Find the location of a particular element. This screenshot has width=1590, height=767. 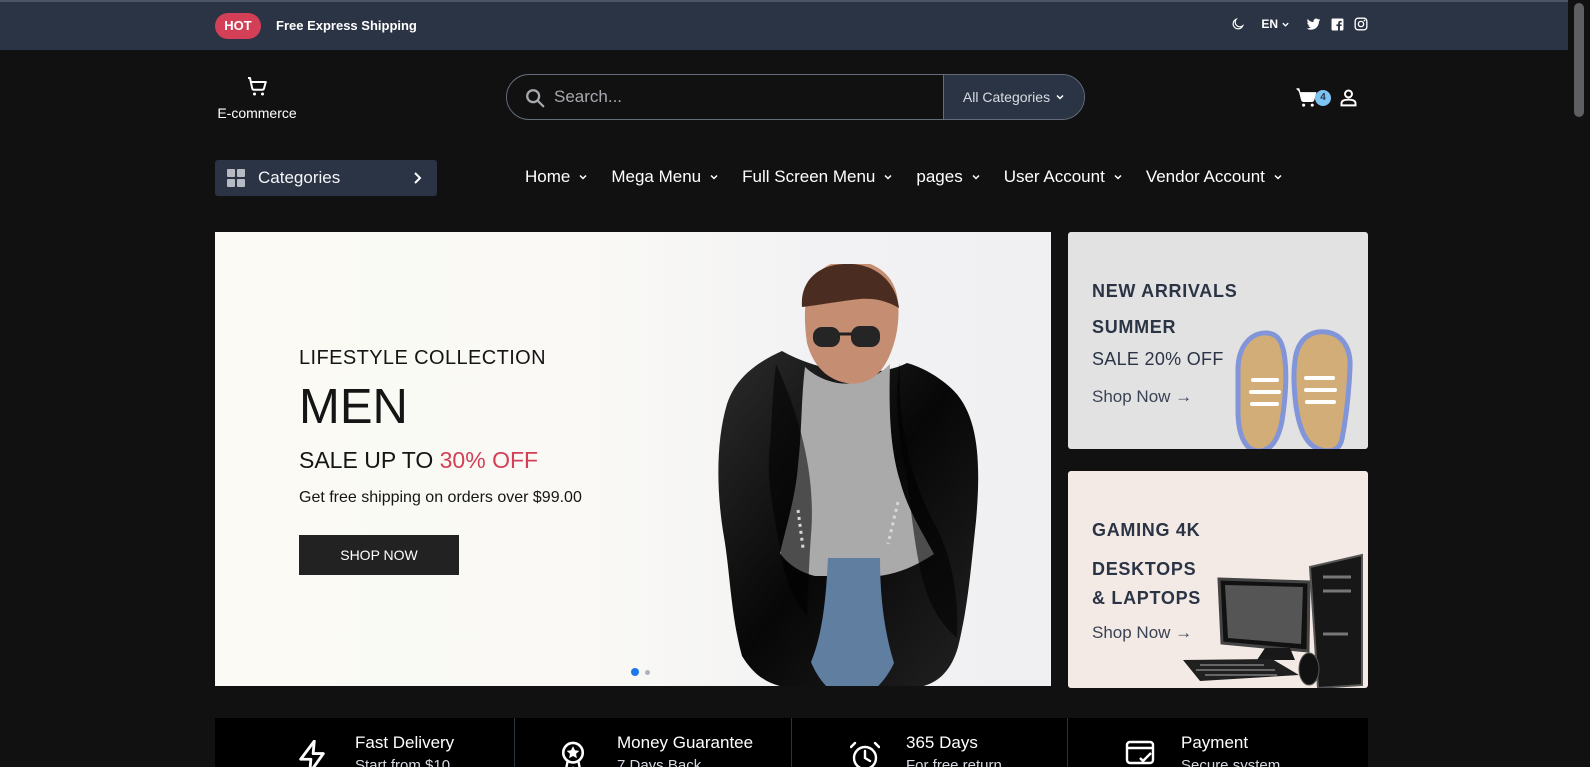

sale-highlight: 30% OFF is located at coordinates (489, 460).